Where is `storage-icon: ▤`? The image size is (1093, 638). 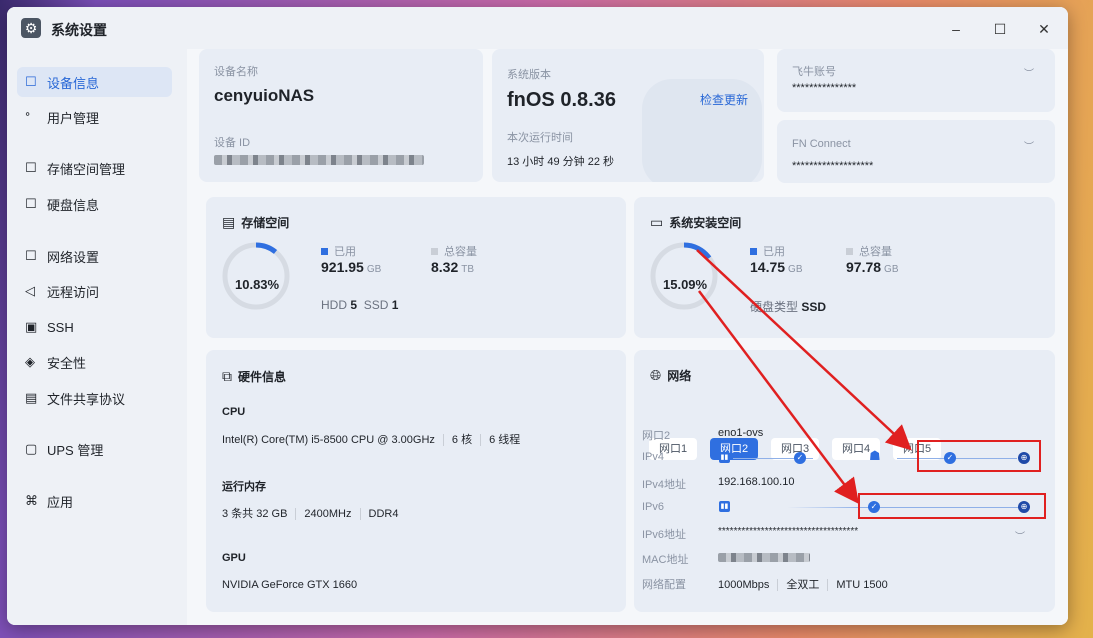
storage-icon: ▤ is located at coordinates (229, 222).